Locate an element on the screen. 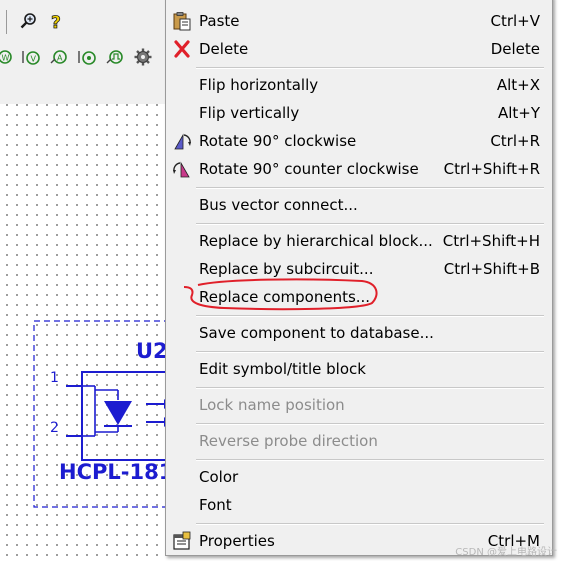 The width and height of the screenshot is (561, 561). component-reference: U2 is located at coordinates (152, 351).